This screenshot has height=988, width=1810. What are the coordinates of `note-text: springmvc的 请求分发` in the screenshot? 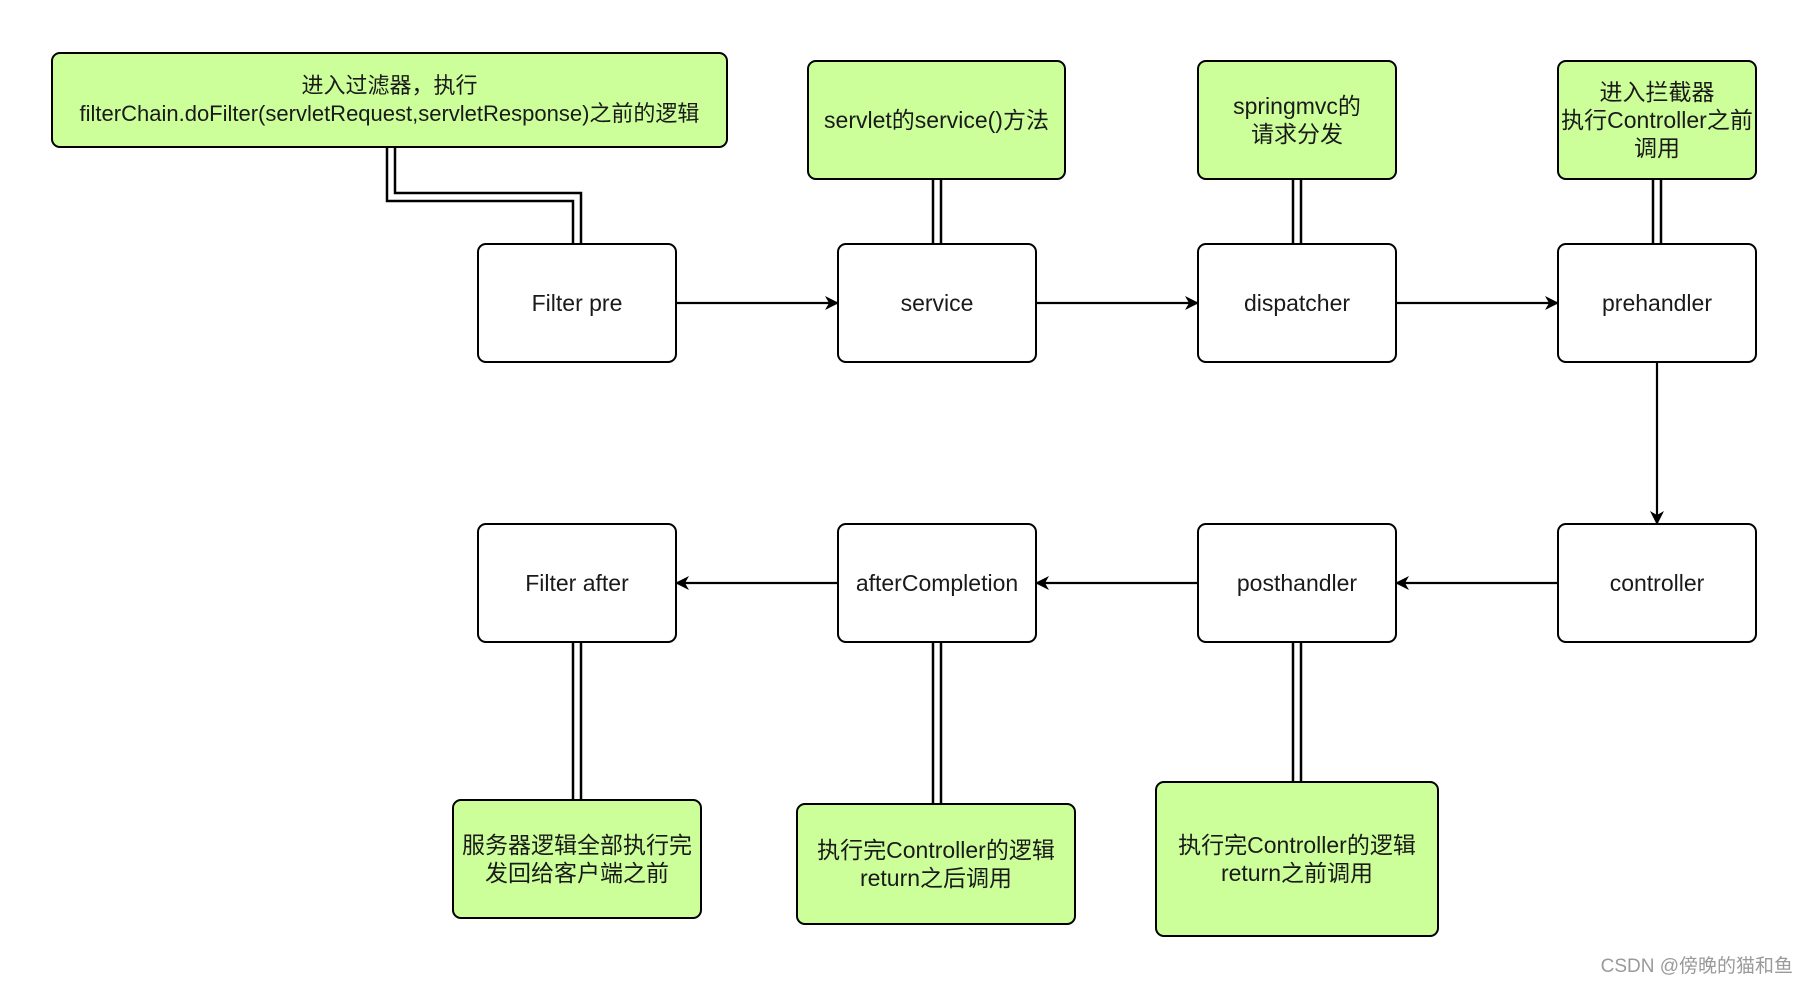 It's located at (1297, 120).